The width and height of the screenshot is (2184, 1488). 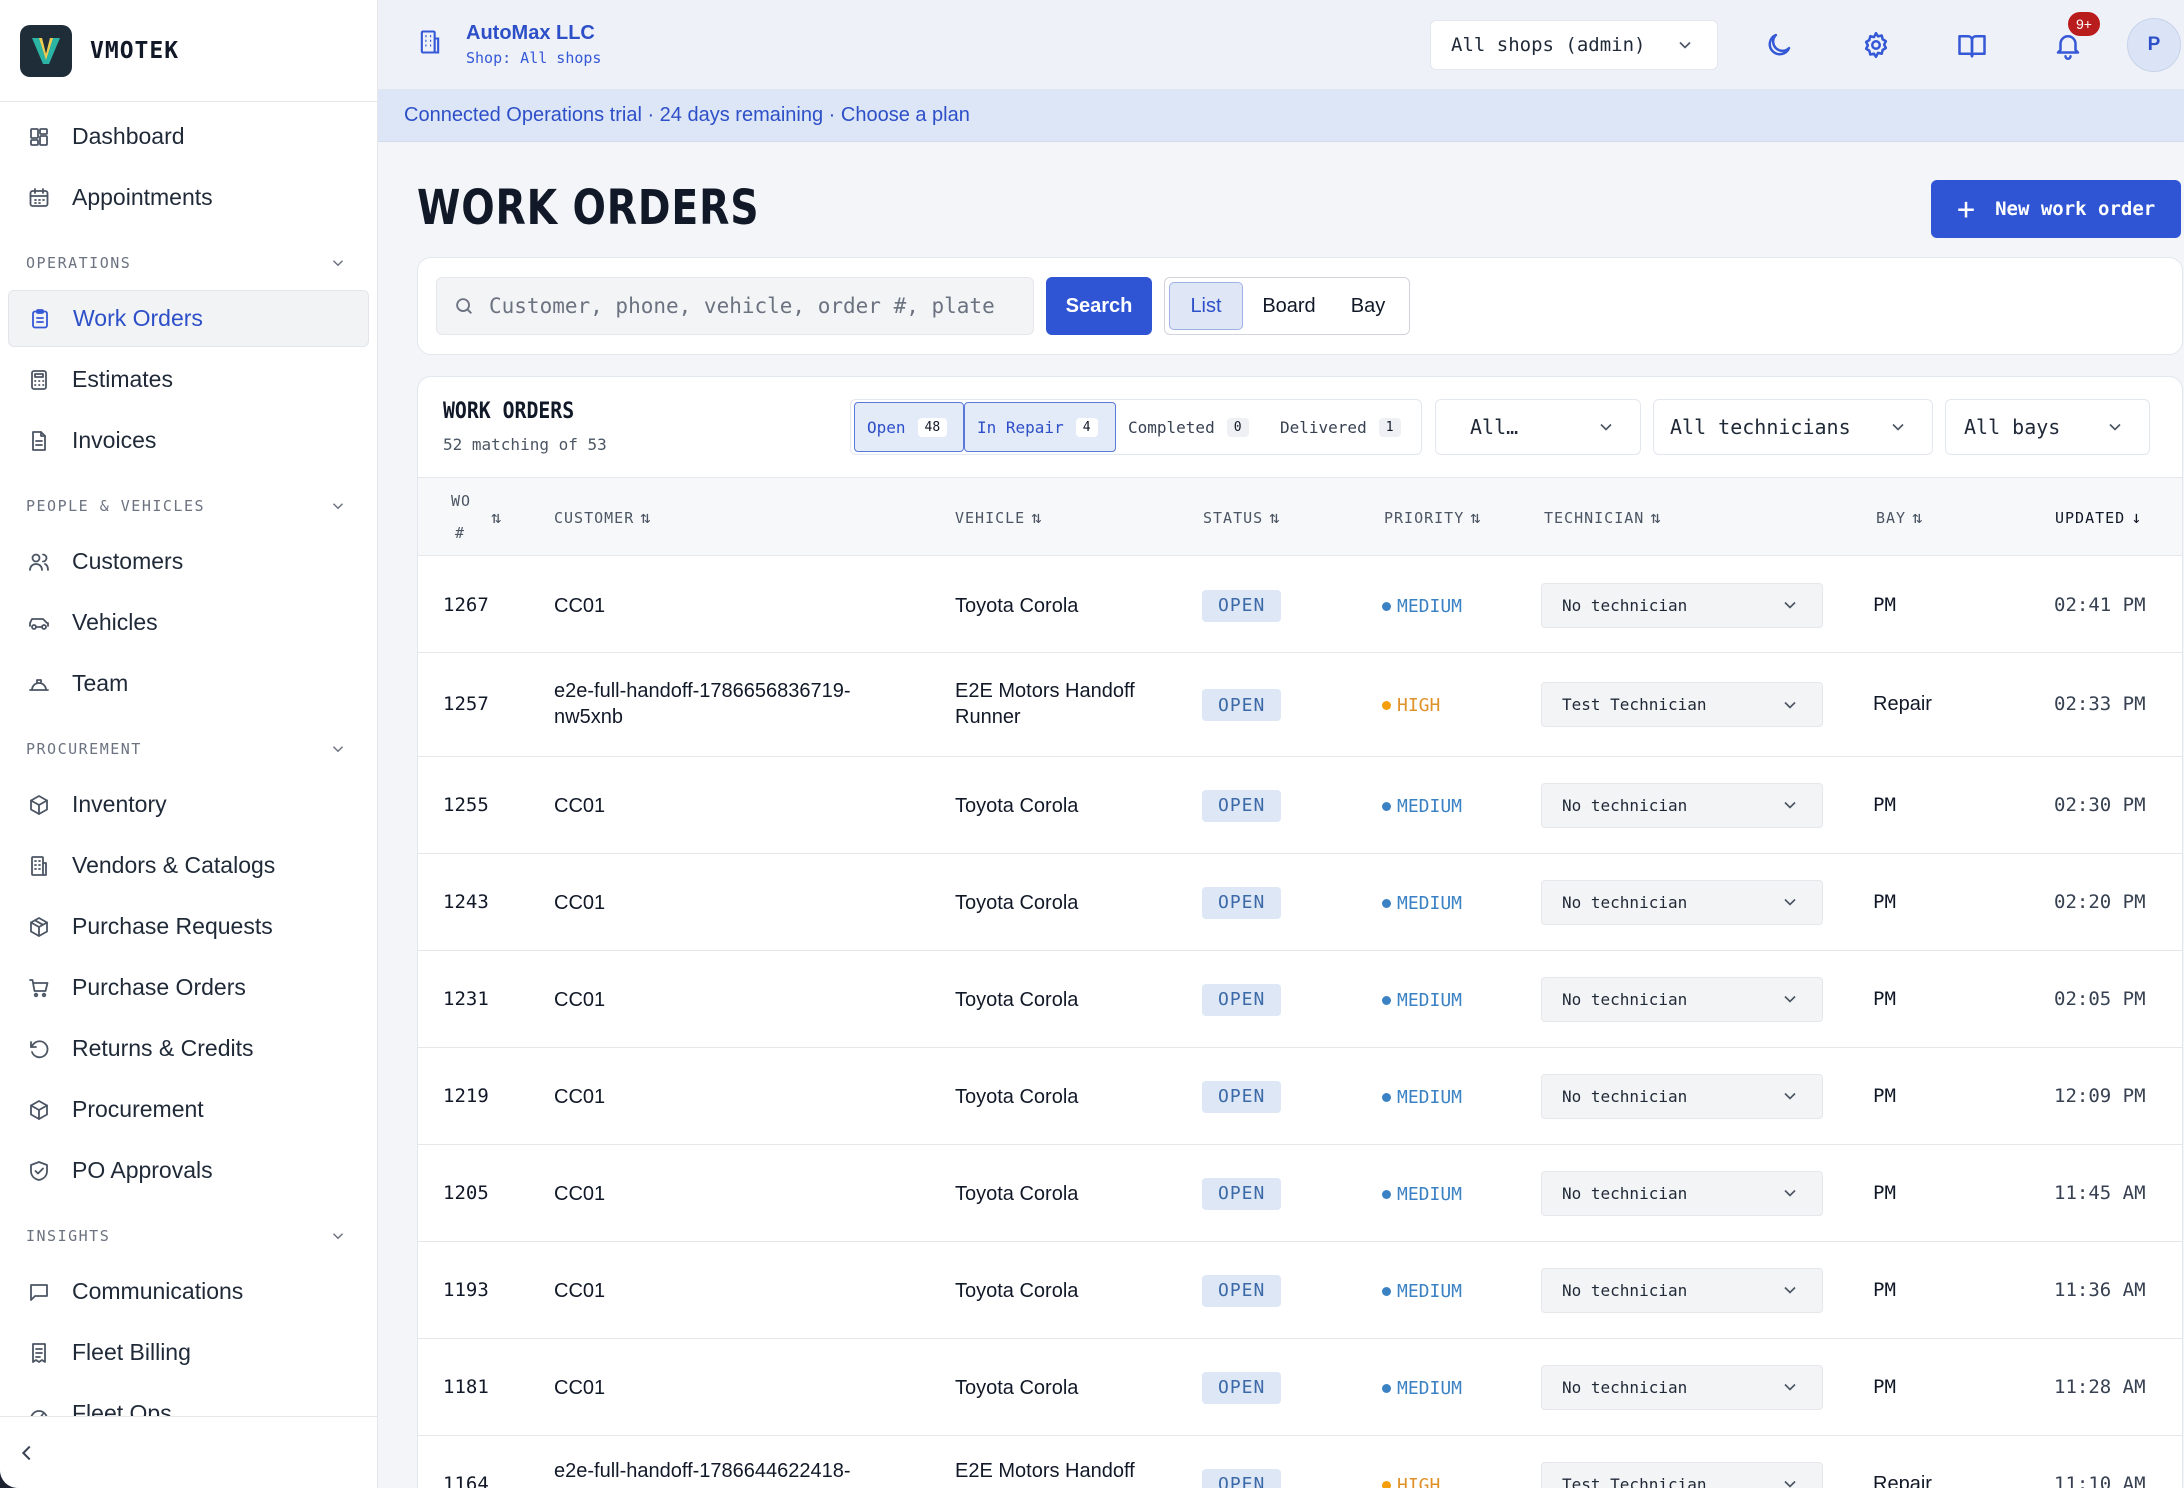 I want to click on sidebar-item-customers: Customers, so click(x=188, y=561).